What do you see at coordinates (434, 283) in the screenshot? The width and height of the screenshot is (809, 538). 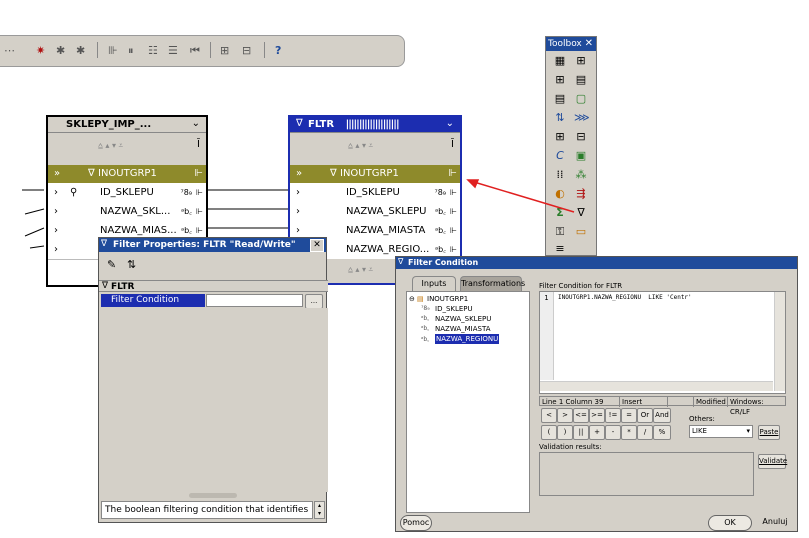 I see `tab-inputs: Inputs` at bounding box center [434, 283].